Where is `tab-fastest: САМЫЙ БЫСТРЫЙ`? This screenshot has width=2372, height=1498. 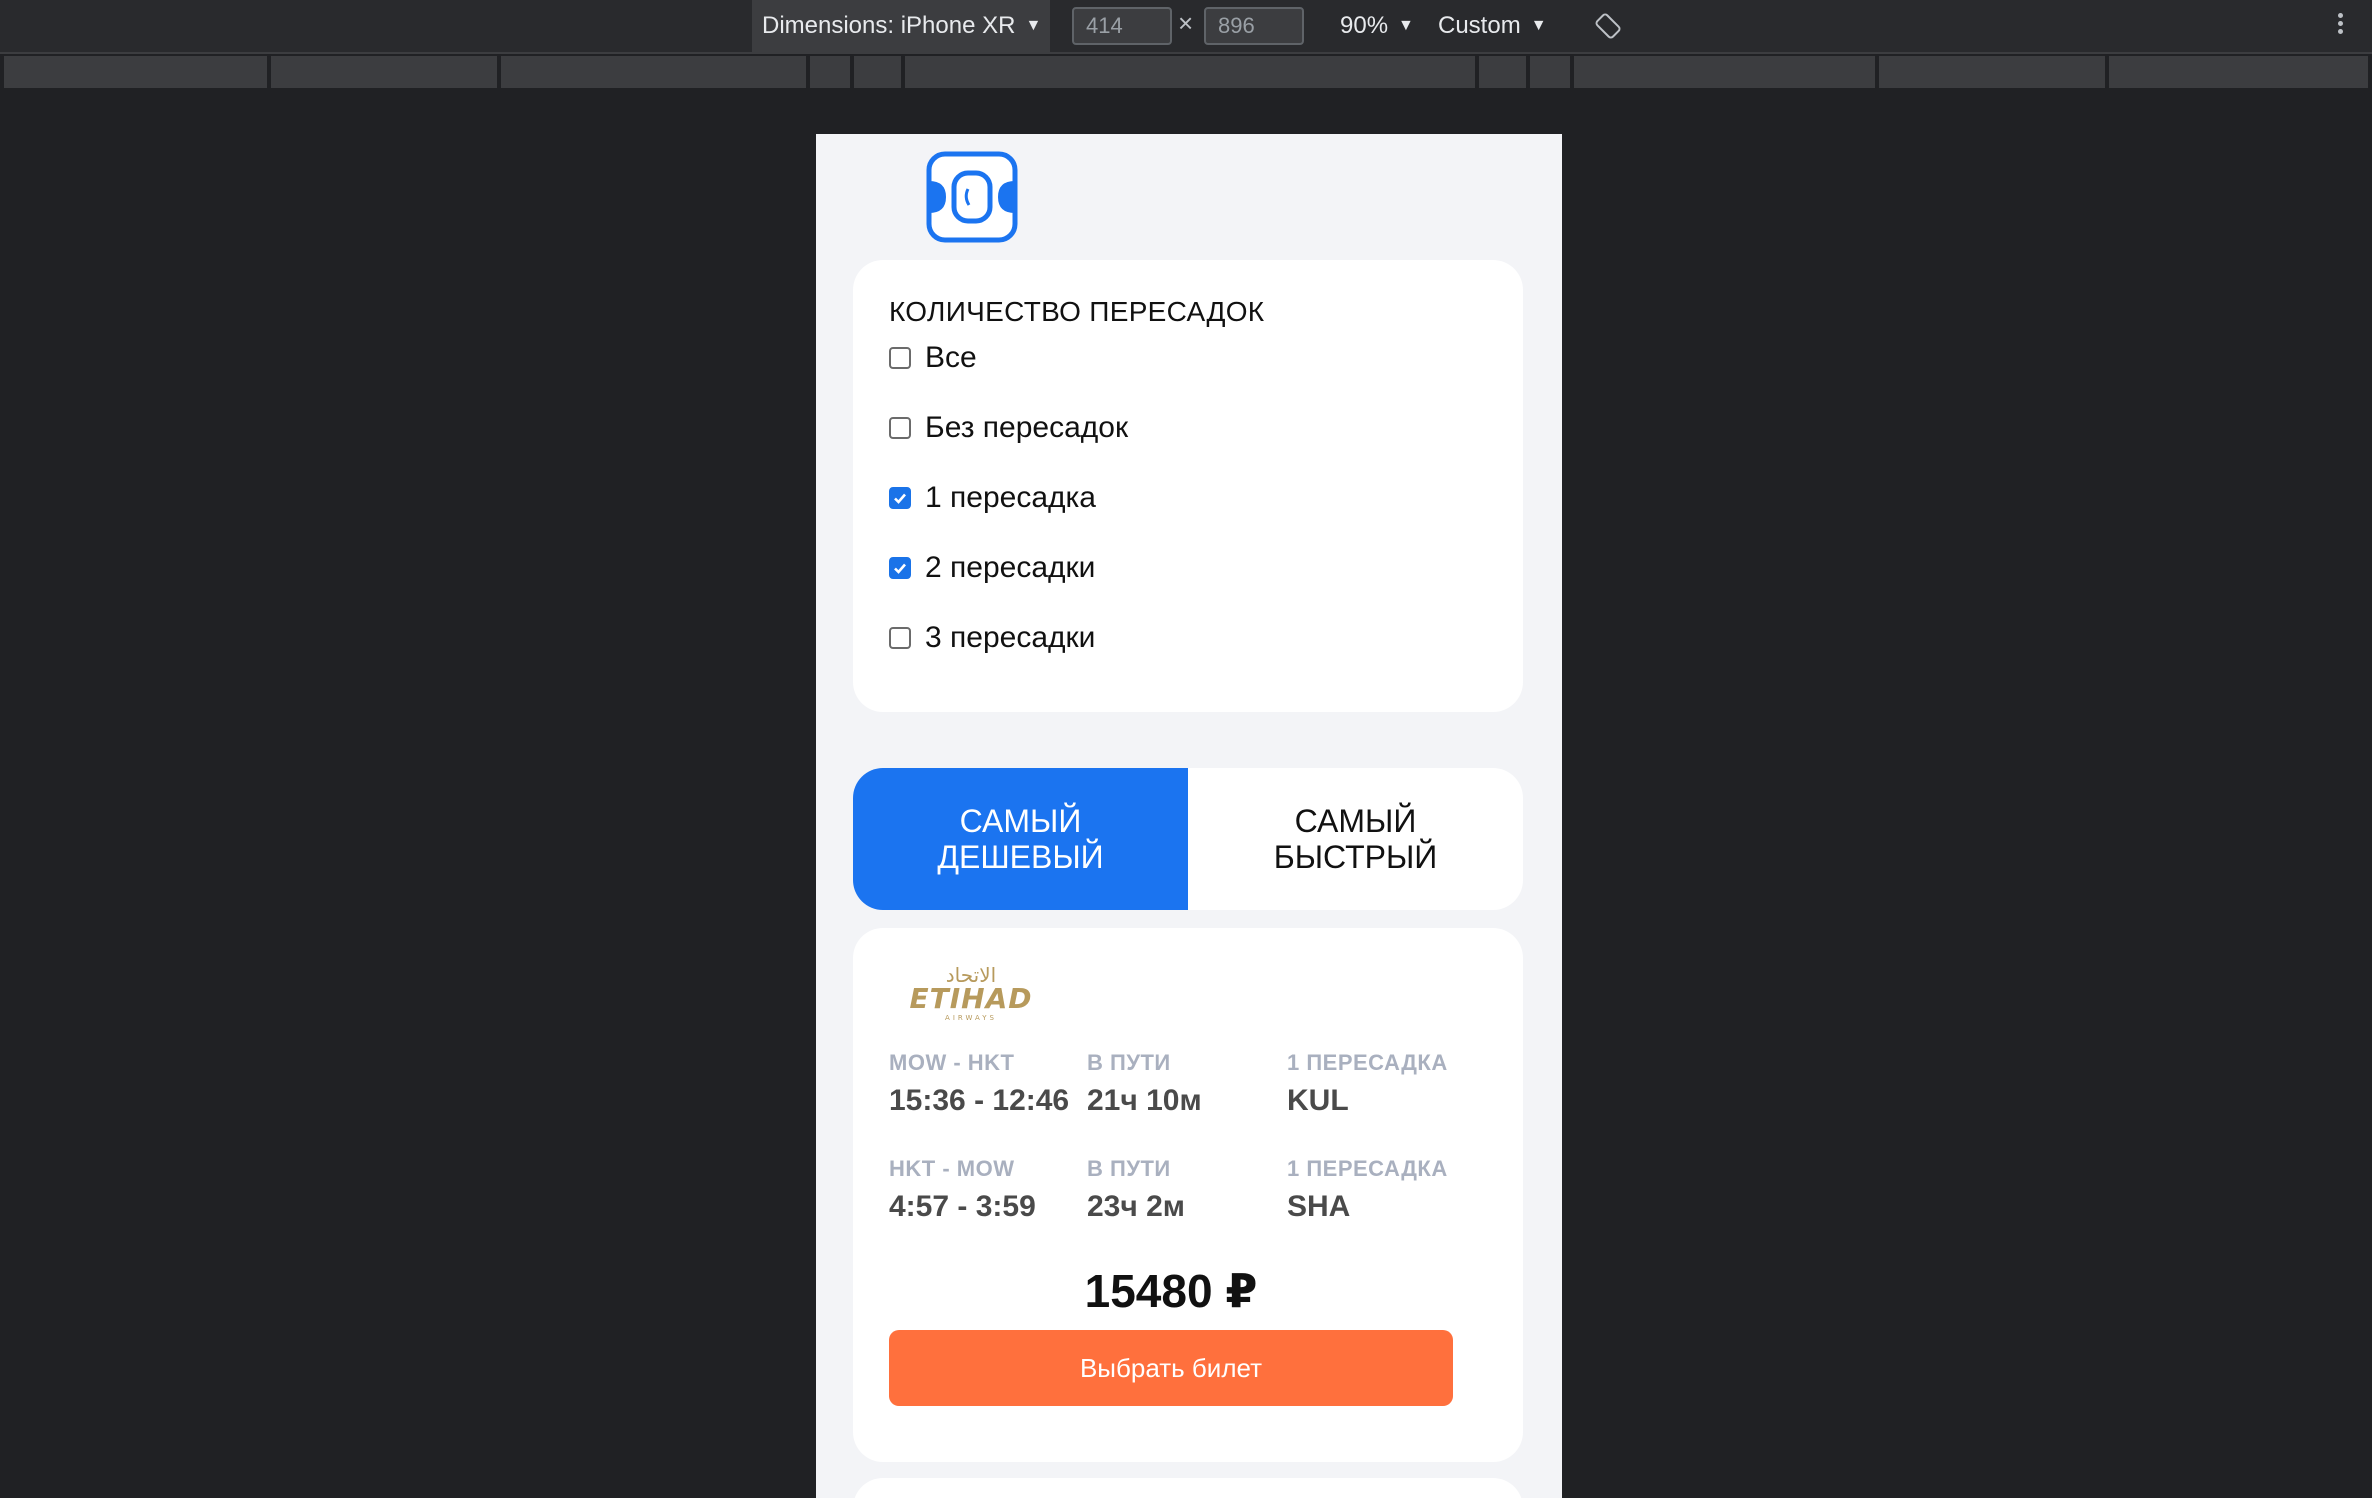 tab-fastest: САМЫЙ БЫСТРЫЙ is located at coordinates (1355, 839).